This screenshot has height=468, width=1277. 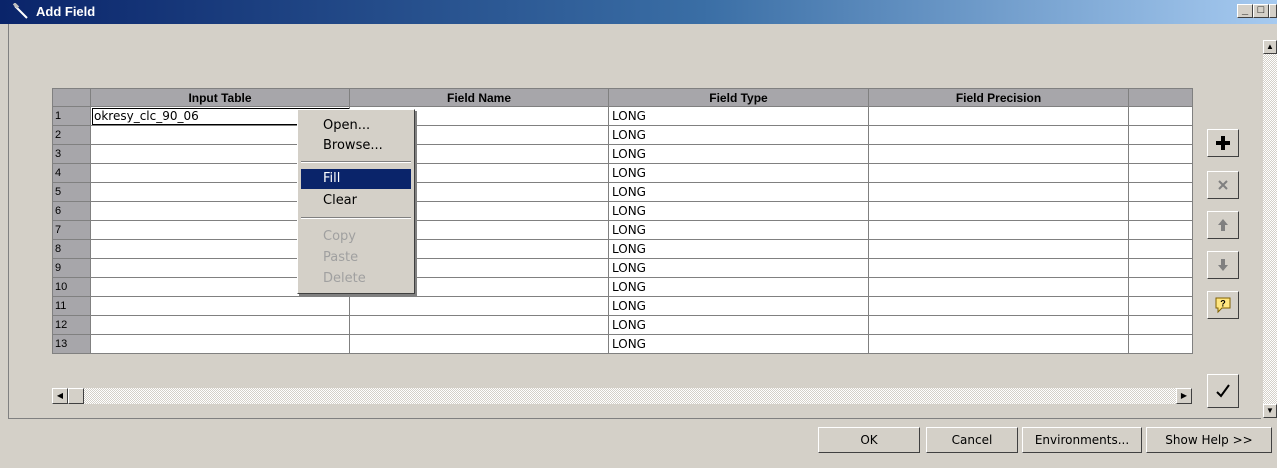 What do you see at coordinates (71, 268) in the screenshot?
I see `row-number: 9` at bounding box center [71, 268].